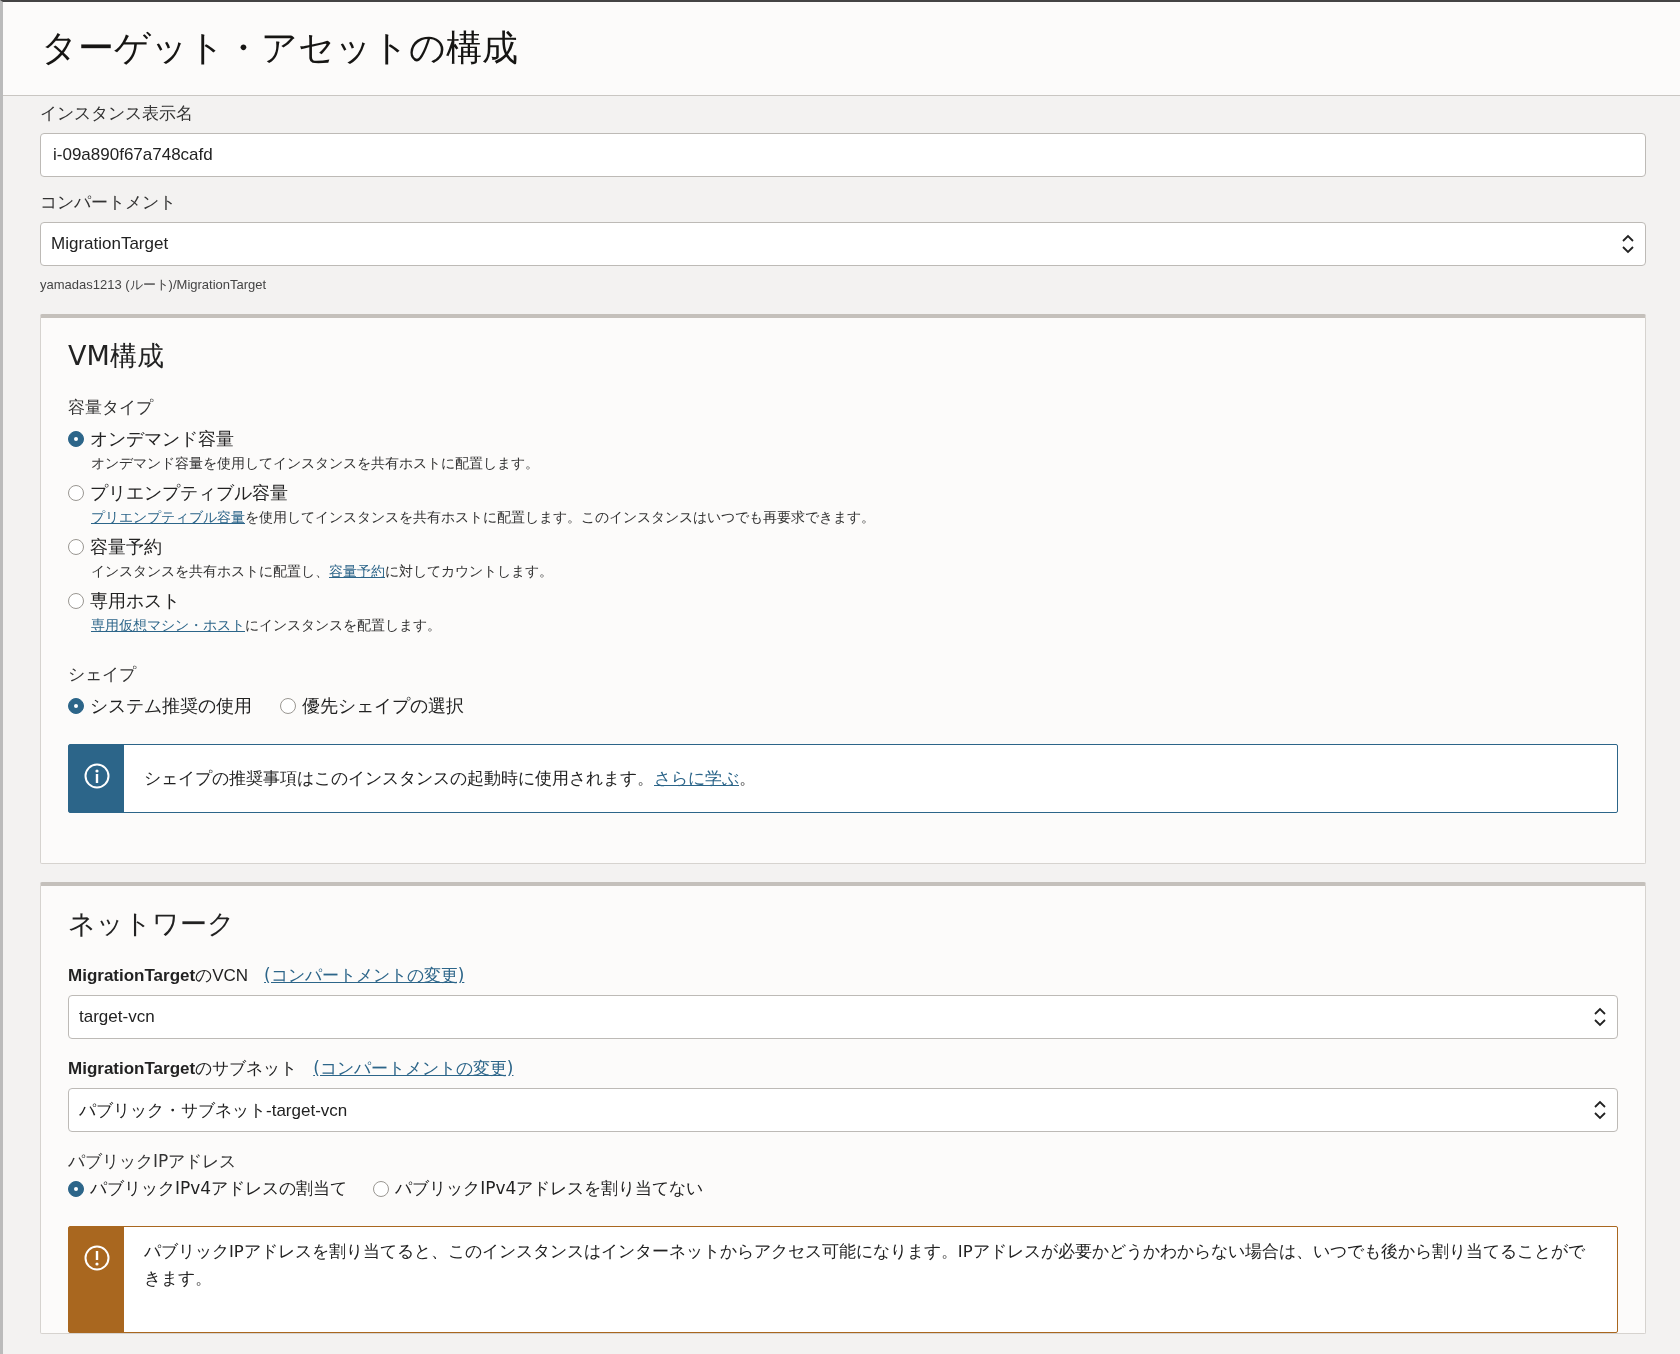 This screenshot has width=1680, height=1354. Describe the element at coordinates (483, 518) in the screenshot. I see `option-description: プリエンプティブル容量を使用してインスタンスを共有ホストに配置します。このインスタンスはいつでも再要求できます。` at that location.